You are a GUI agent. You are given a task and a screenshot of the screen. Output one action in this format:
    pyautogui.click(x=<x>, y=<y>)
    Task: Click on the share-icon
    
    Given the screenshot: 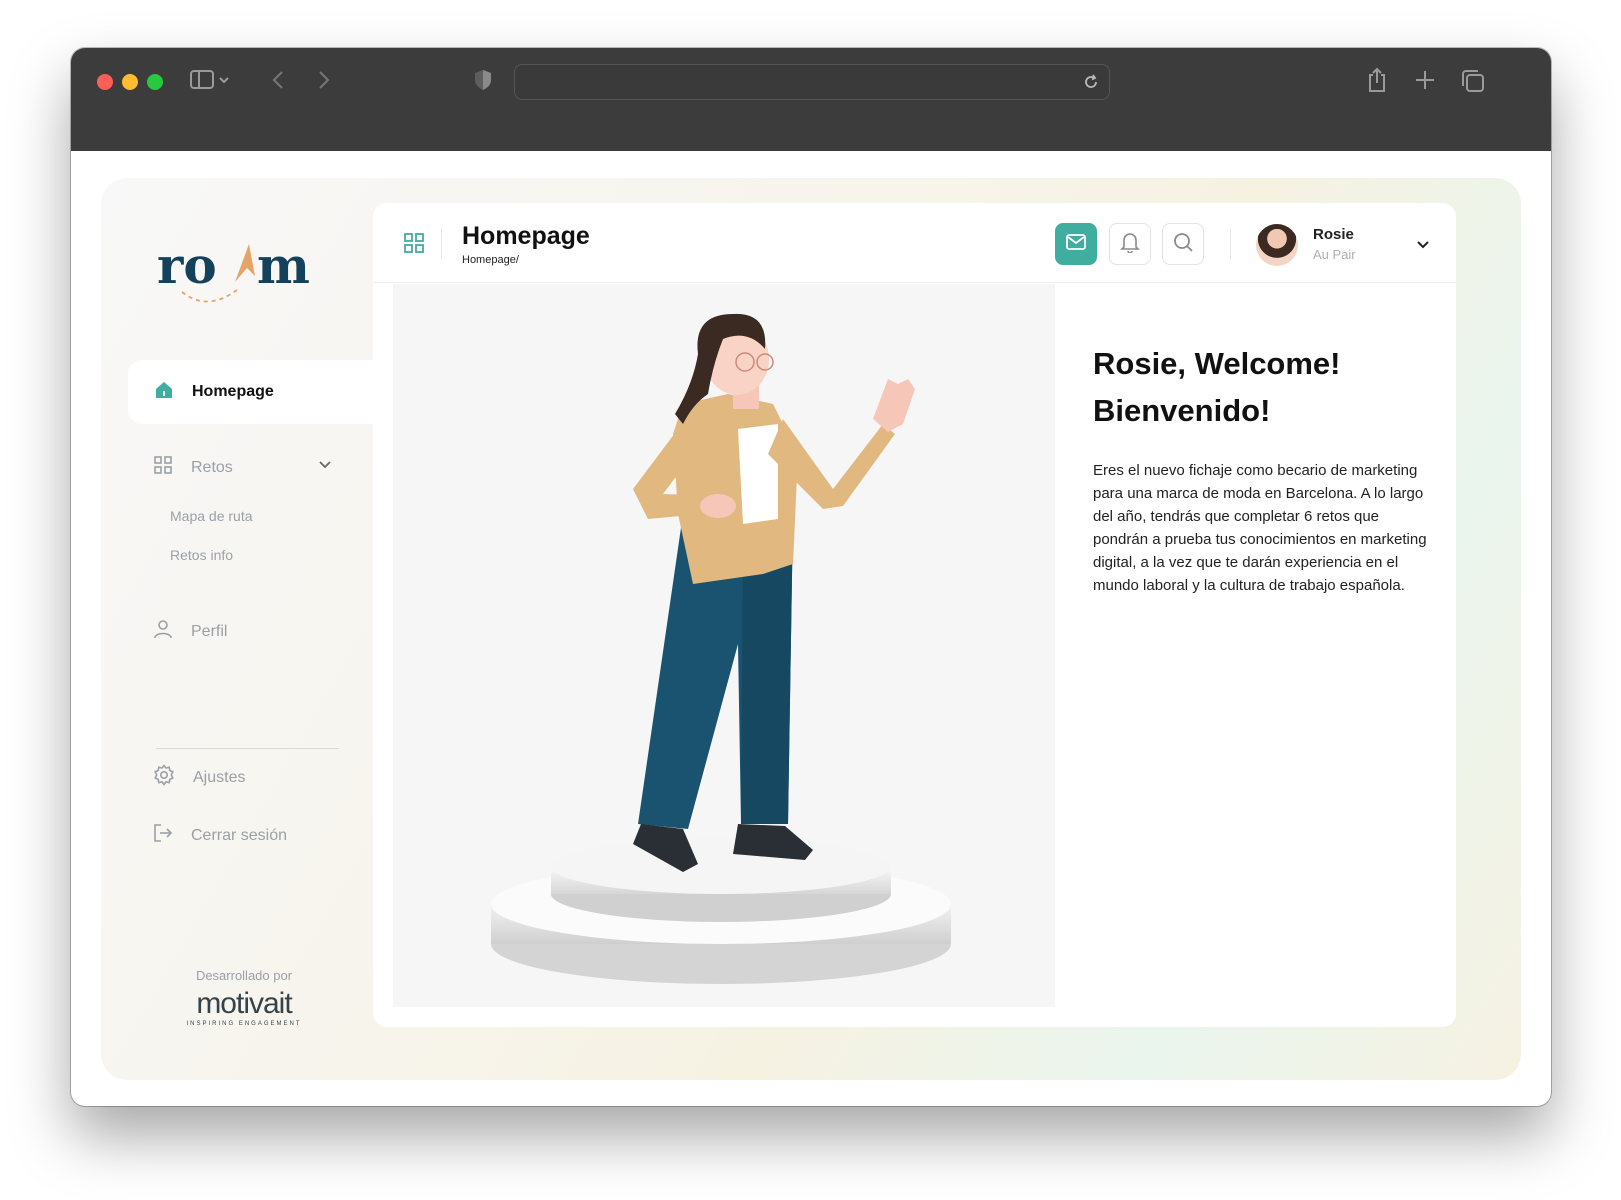 What is the action you would take?
    pyautogui.click(x=1377, y=80)
    